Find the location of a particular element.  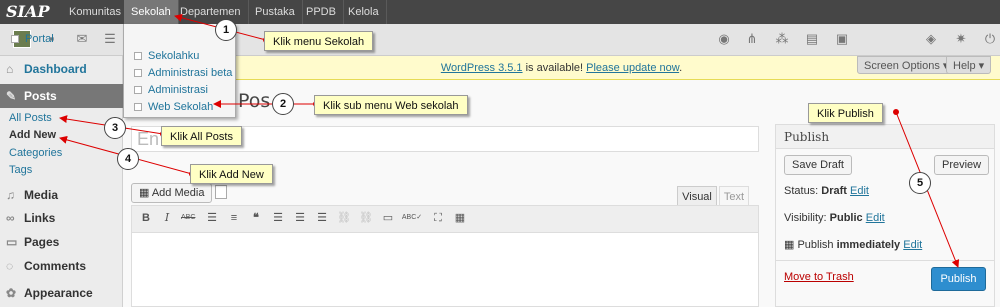

italic-icon: I is located at coordinates (167, 218).